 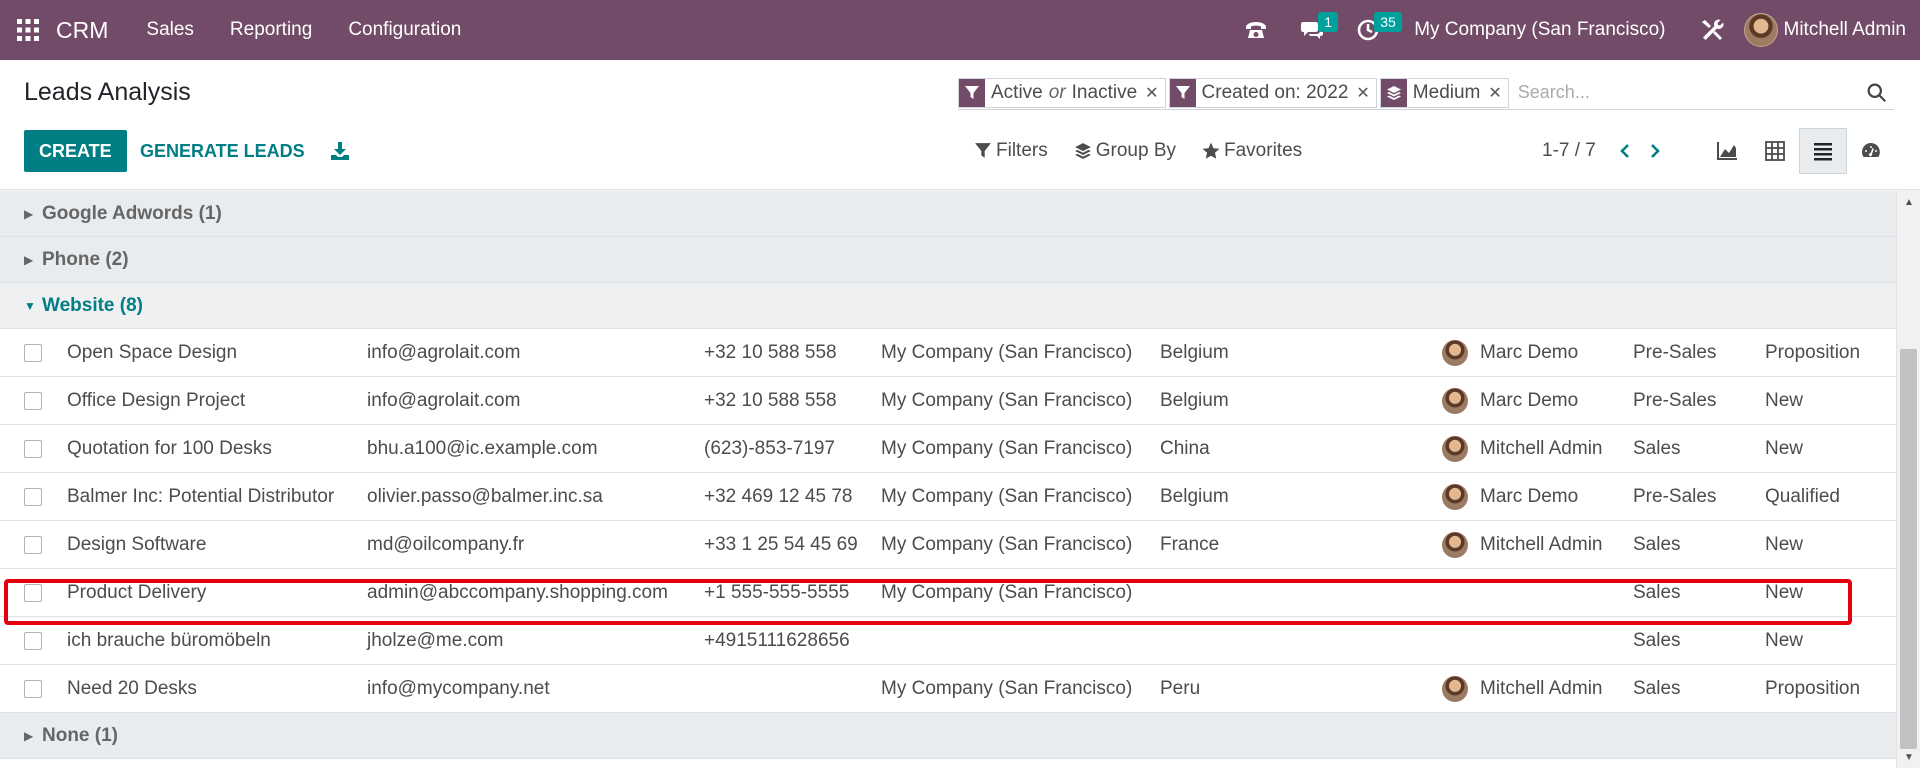 I want to click on create-button: CREATE, so click(x=75, y=151).